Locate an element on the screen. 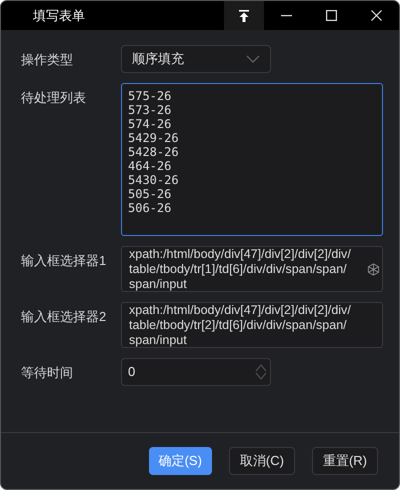 This screenshot has height=490, width=400. type-dropdown: 顺序填充 is located at coordinates (196, 59).